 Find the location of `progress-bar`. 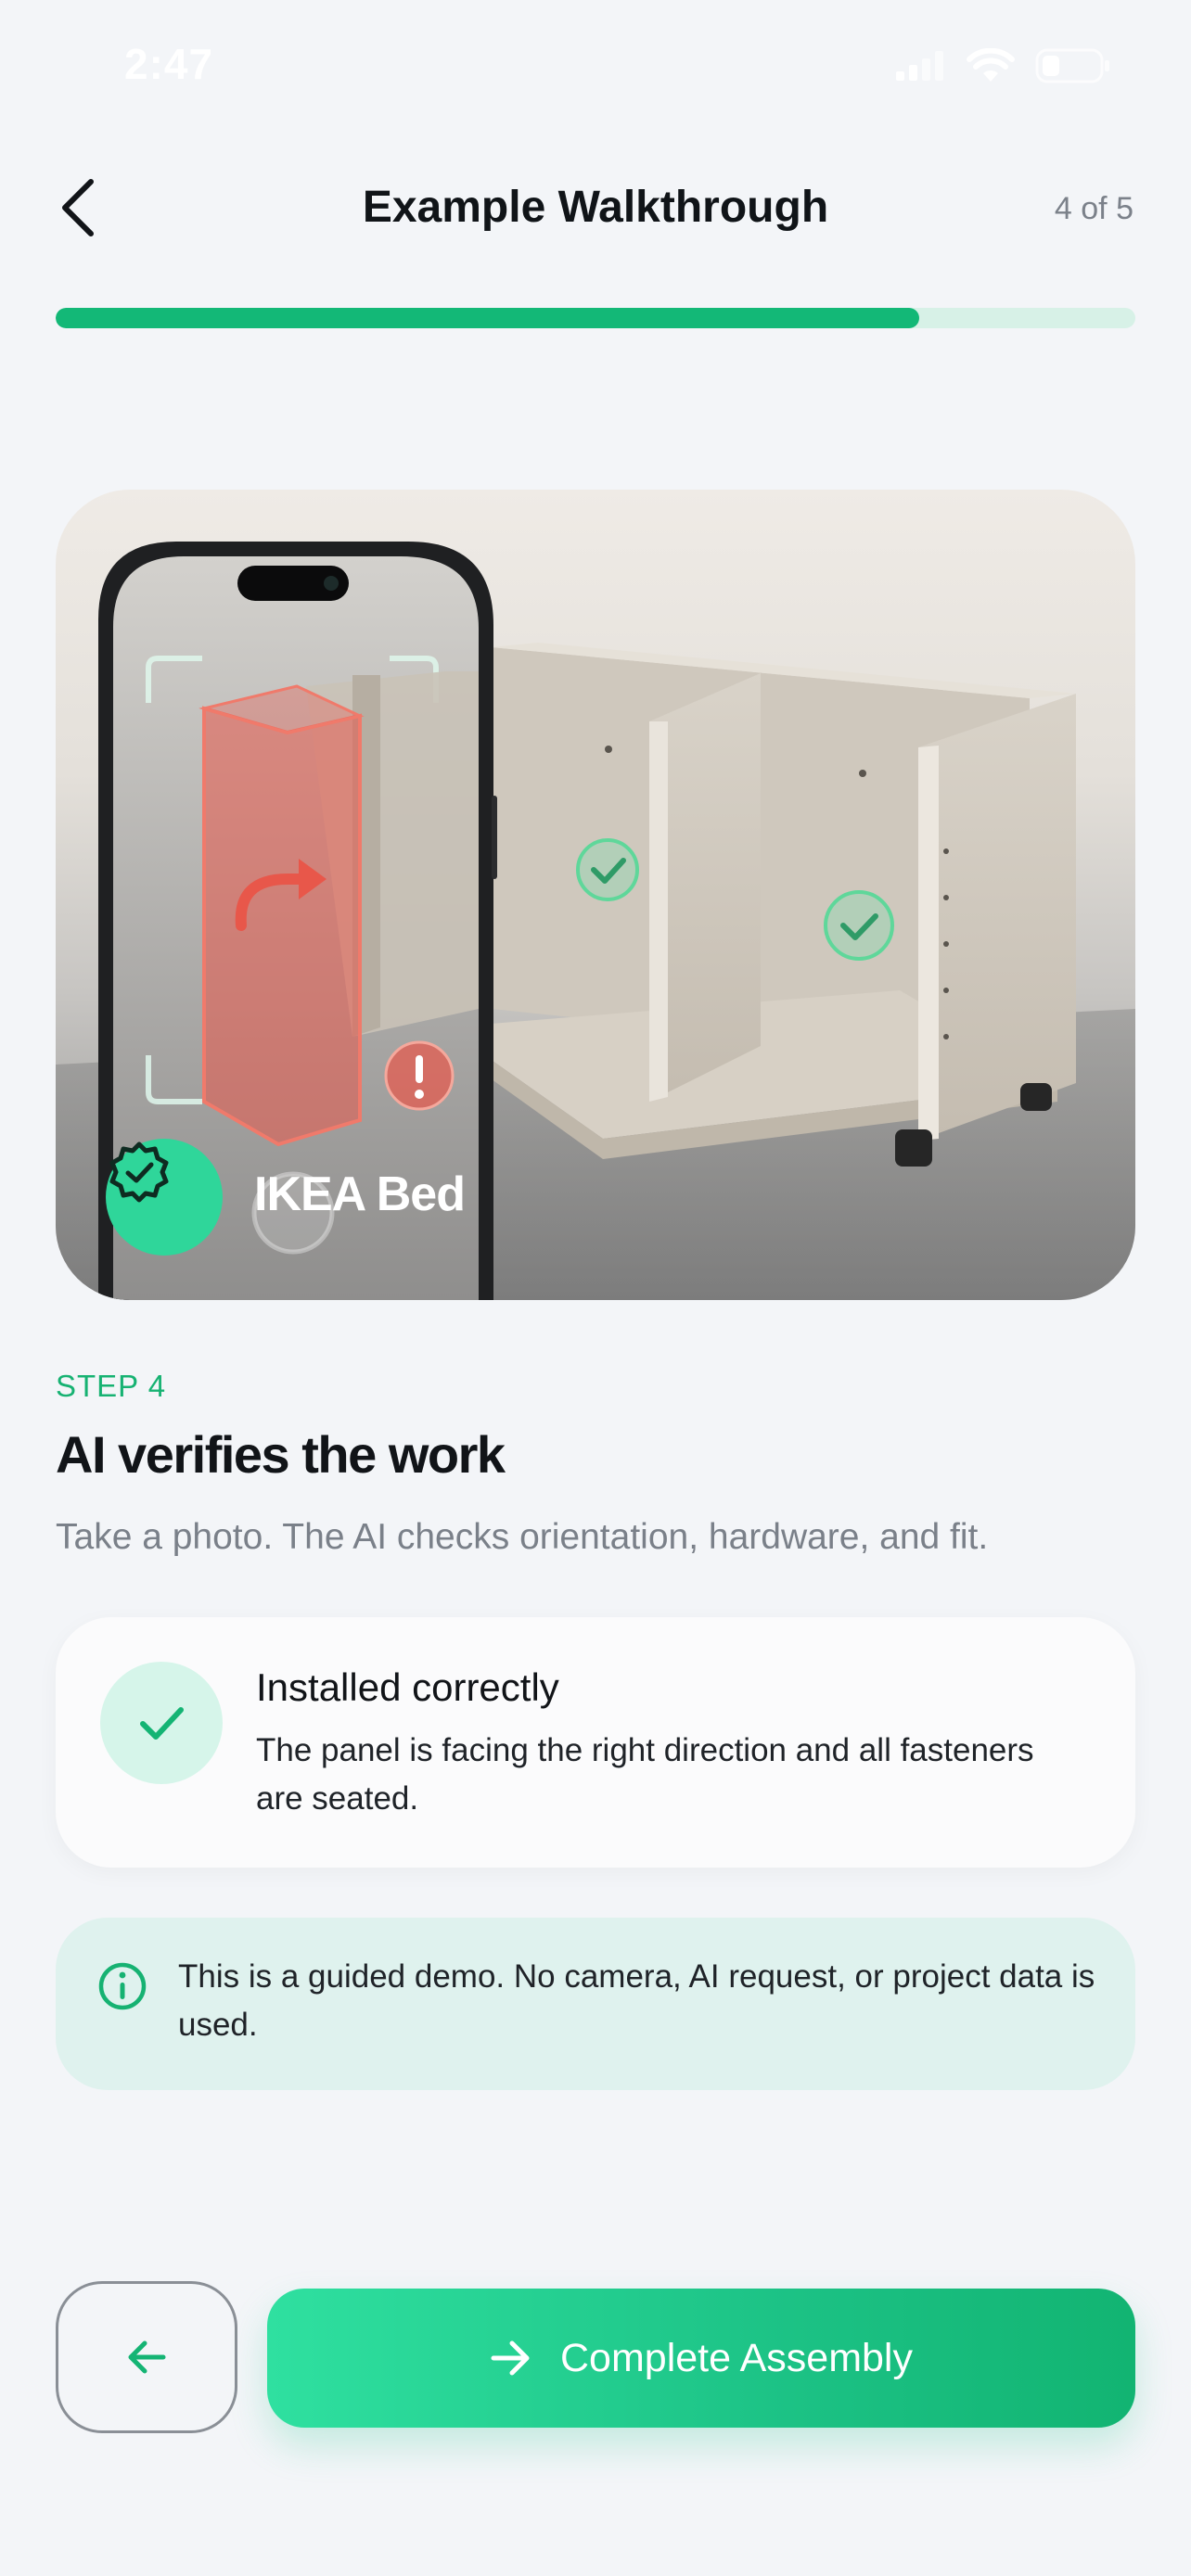

progress-bar is located at coordinates (595, 318).